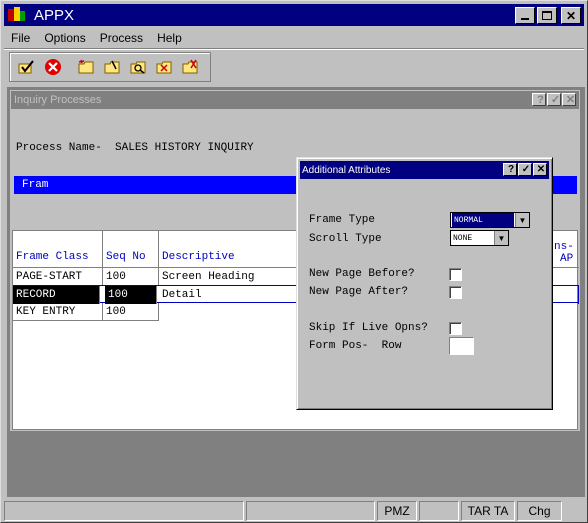 The image size is (588, 523). I want to click on scroll-type-value: NONE, so click(463, 238).